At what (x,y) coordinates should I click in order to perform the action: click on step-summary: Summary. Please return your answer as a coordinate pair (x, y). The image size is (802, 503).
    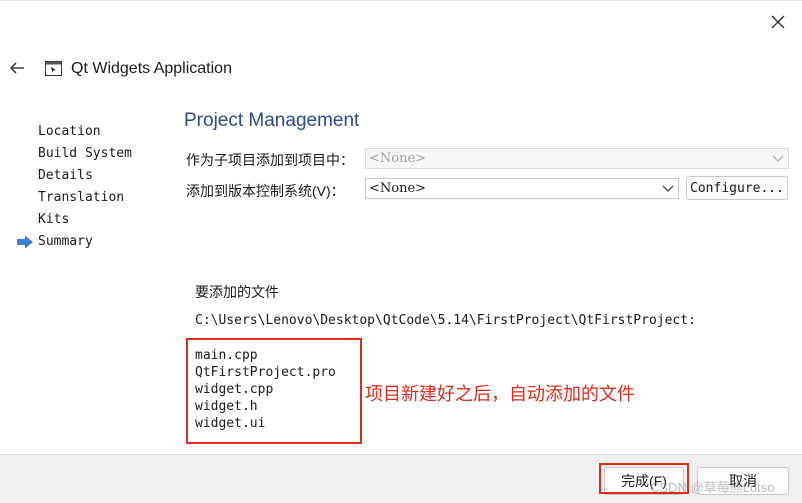
    Looking at the image, I should click on (65, 241).